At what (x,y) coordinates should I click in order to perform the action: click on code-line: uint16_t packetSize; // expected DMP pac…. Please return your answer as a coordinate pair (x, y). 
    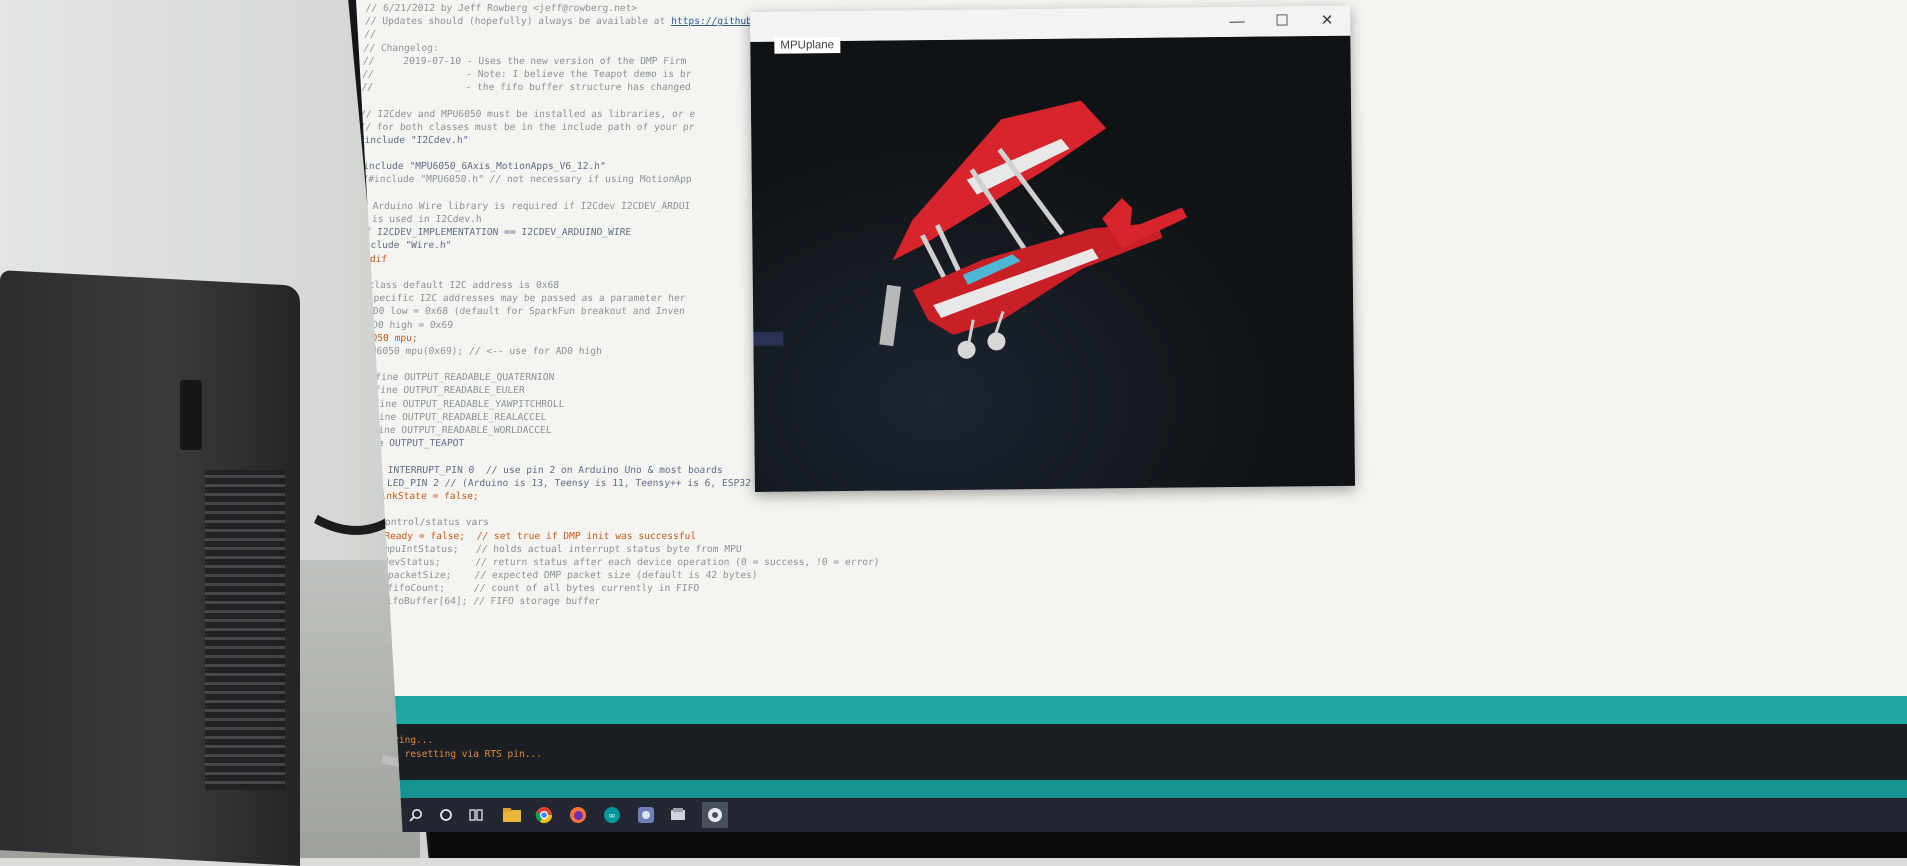
    Looking at the image, I should click on (557, 576).